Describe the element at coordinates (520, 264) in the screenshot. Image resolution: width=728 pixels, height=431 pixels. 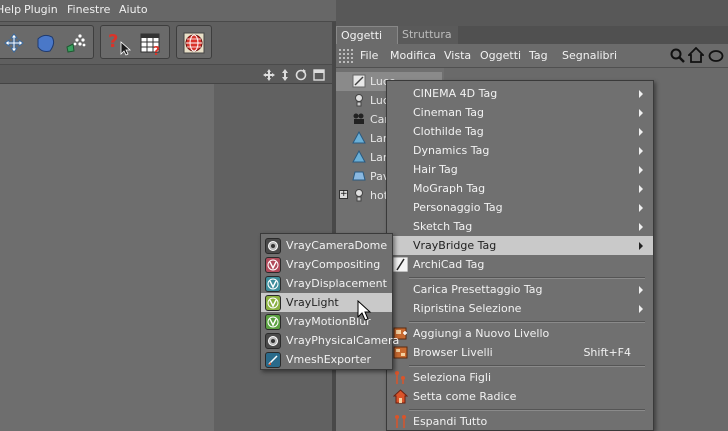
I see `menu-item-archicad-tag: ArchiCad Tag` at that location.